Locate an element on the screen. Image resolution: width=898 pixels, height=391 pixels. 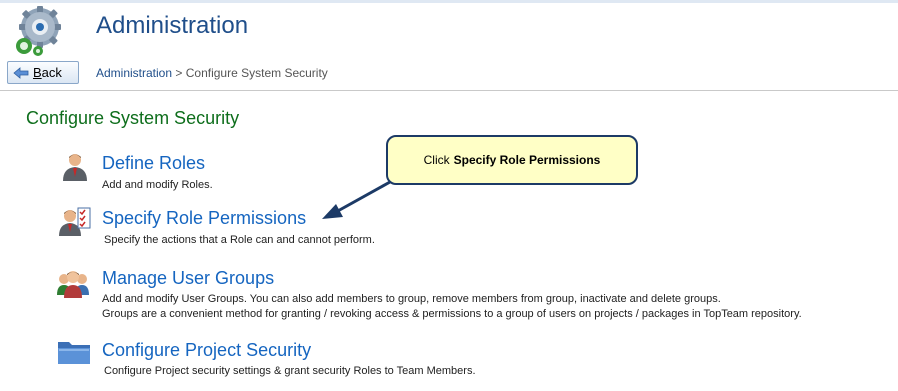
instruction-callout: Click Specify Role Permissions is located at coordinates (512, 160).